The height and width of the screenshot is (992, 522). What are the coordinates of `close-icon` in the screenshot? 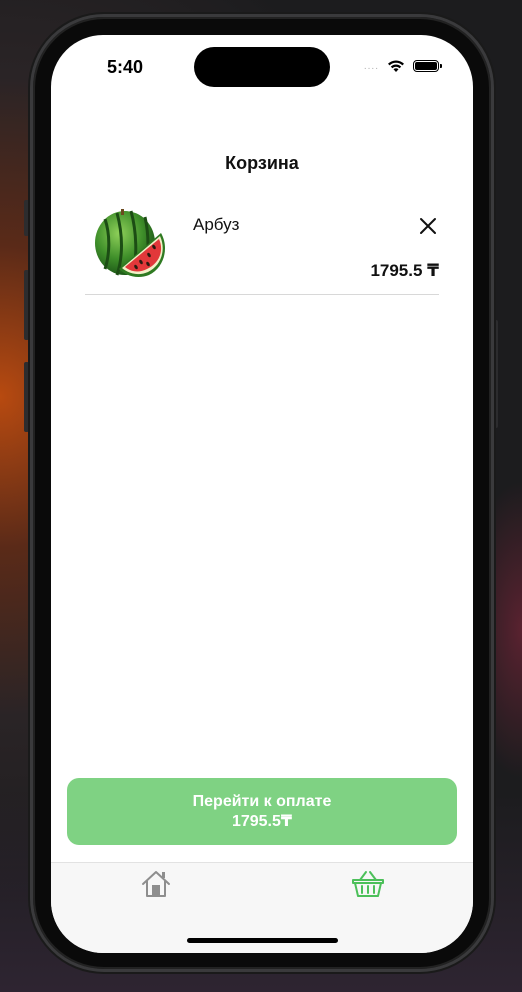 It's located at (428, 226).